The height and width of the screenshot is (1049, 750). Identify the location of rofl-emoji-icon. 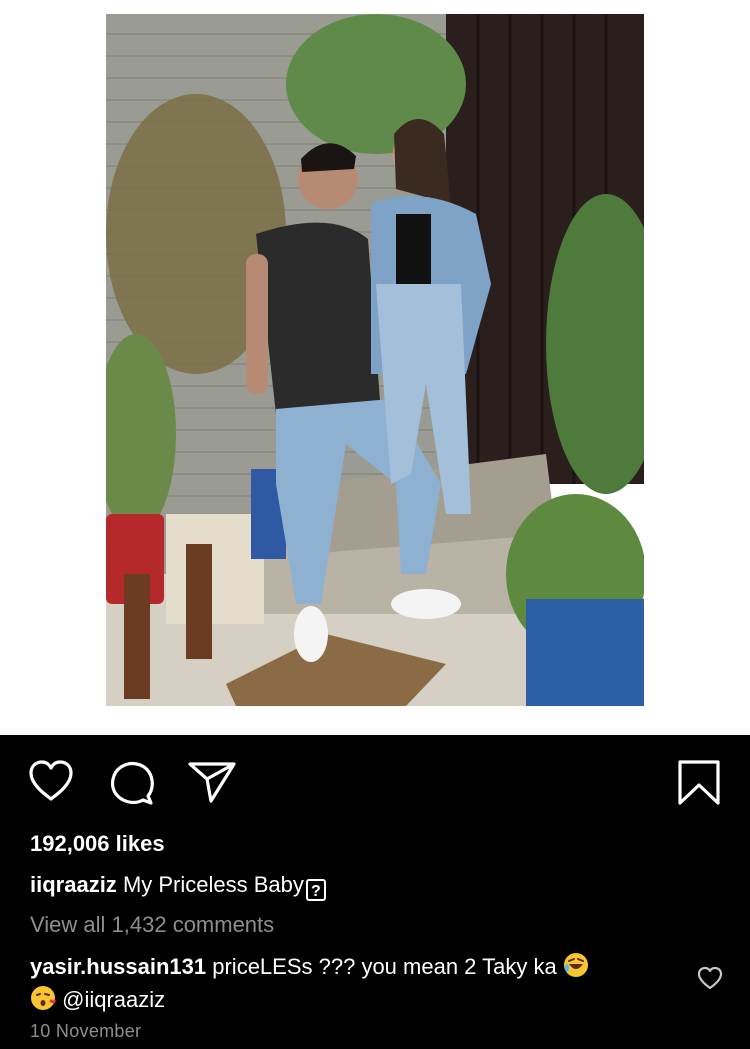
(576, 968).